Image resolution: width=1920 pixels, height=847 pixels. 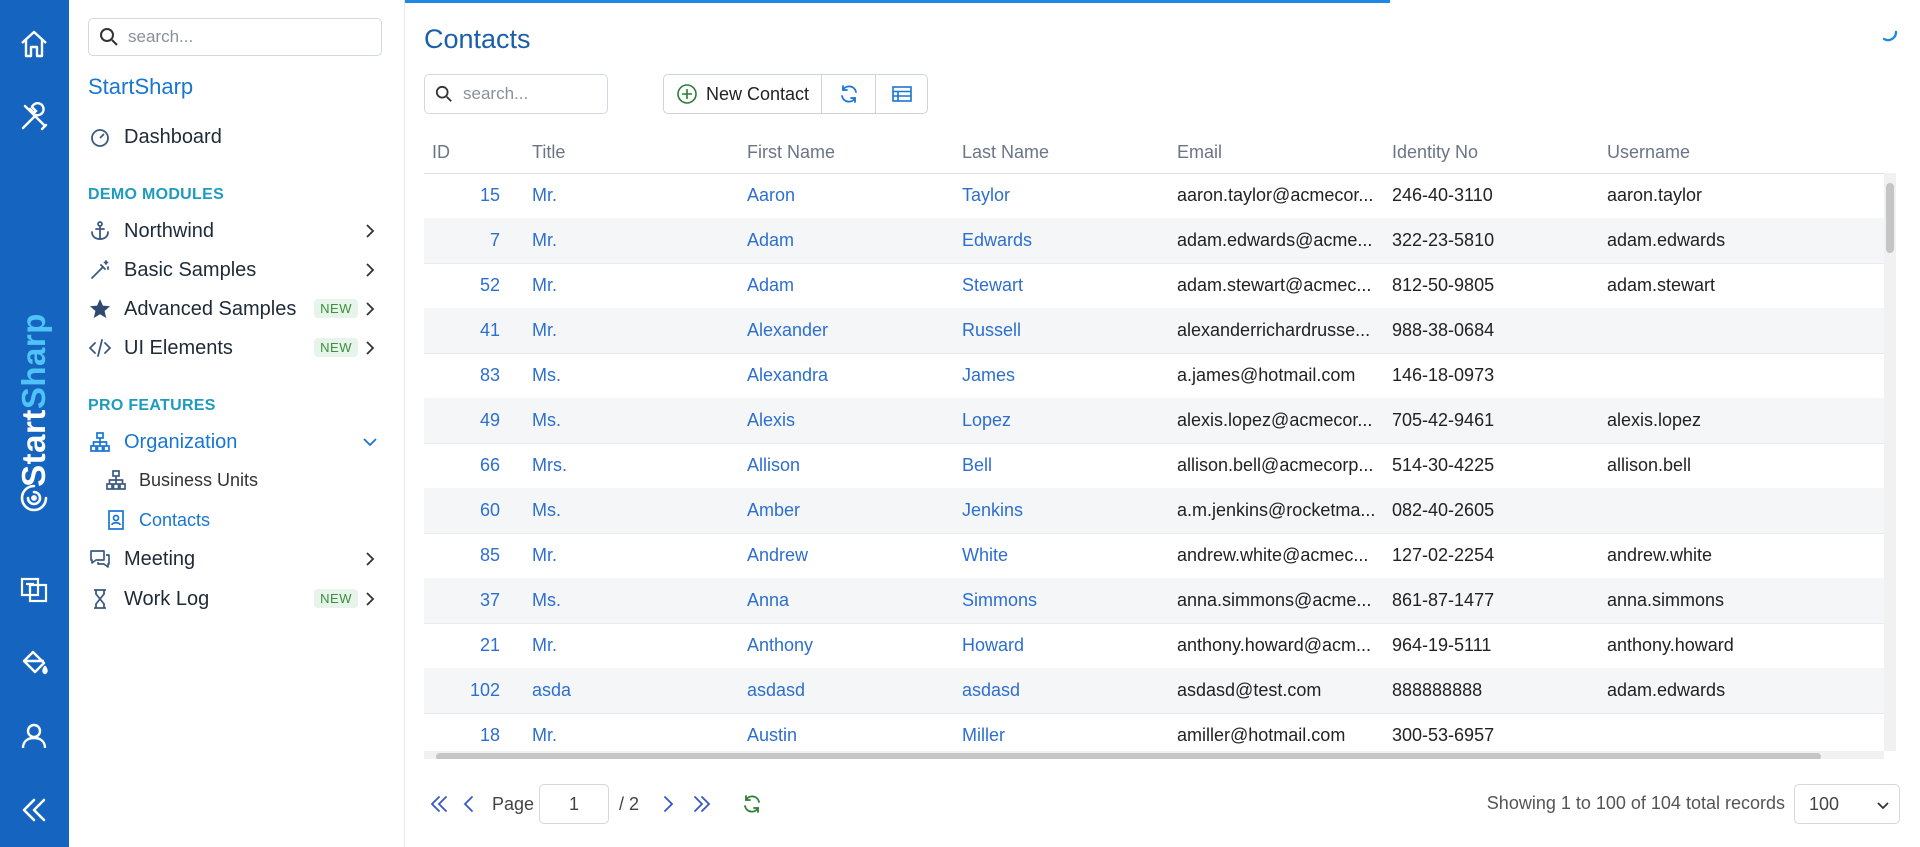 I want to click on cell-last-name: asdasd, so click(x=1062, y=690).